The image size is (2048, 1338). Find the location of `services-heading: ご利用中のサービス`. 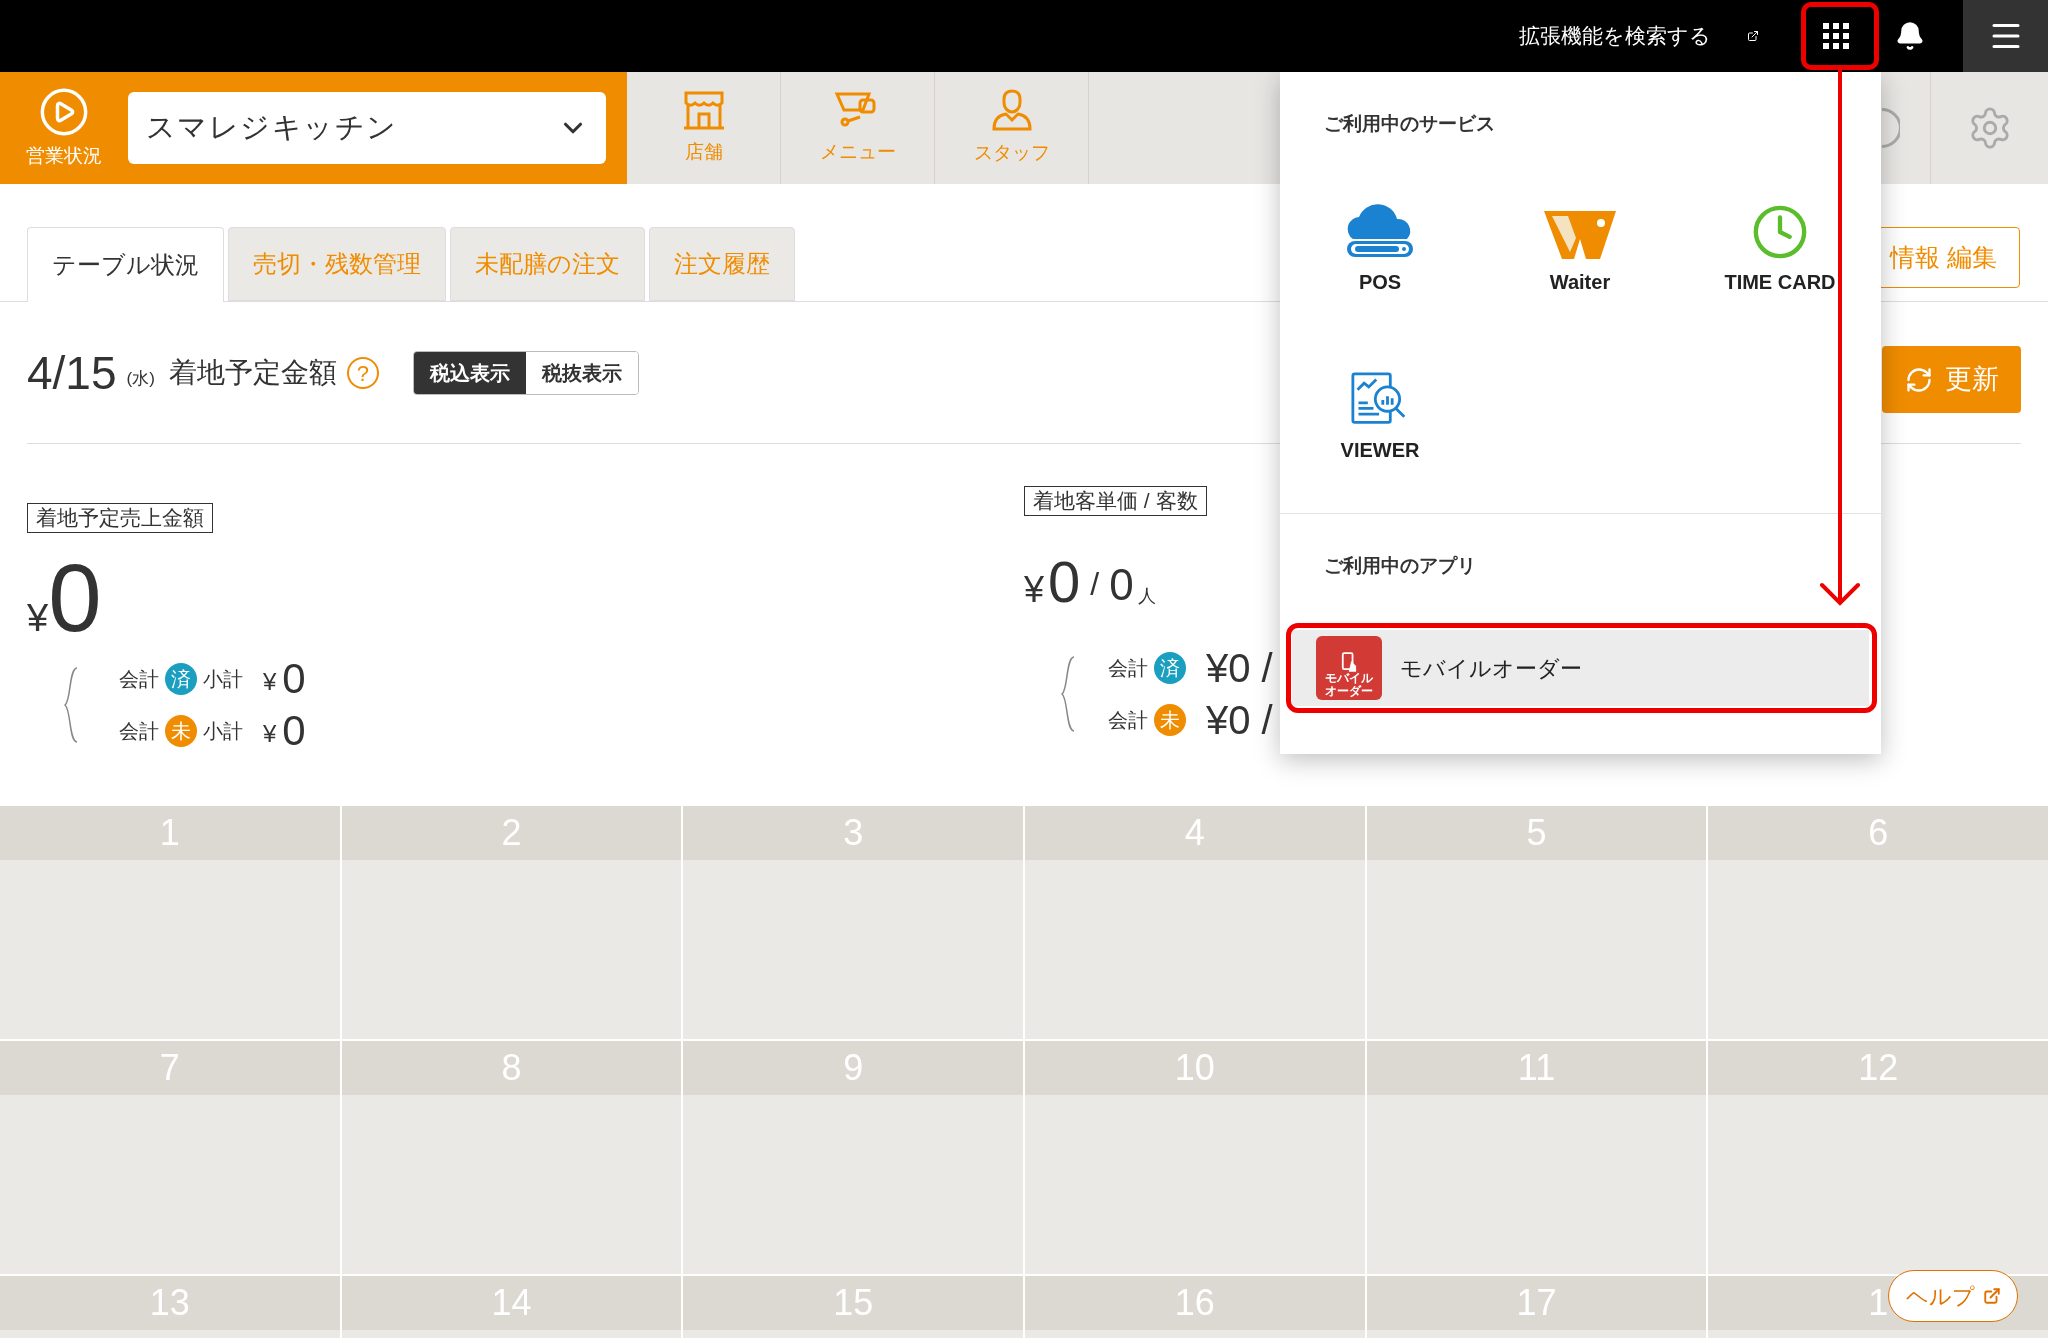

services-heading: ご利用中のサービス is located at coordinates (1410, 124).